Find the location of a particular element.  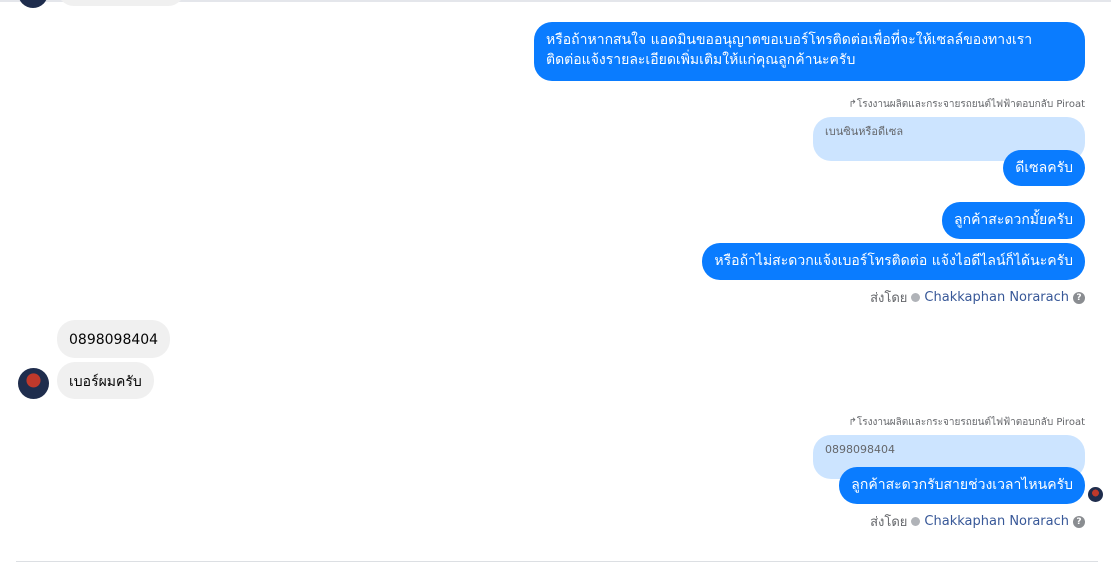

incoming-message-bubble: เบอร์ผมครับ is located at coordinates (105, 380).